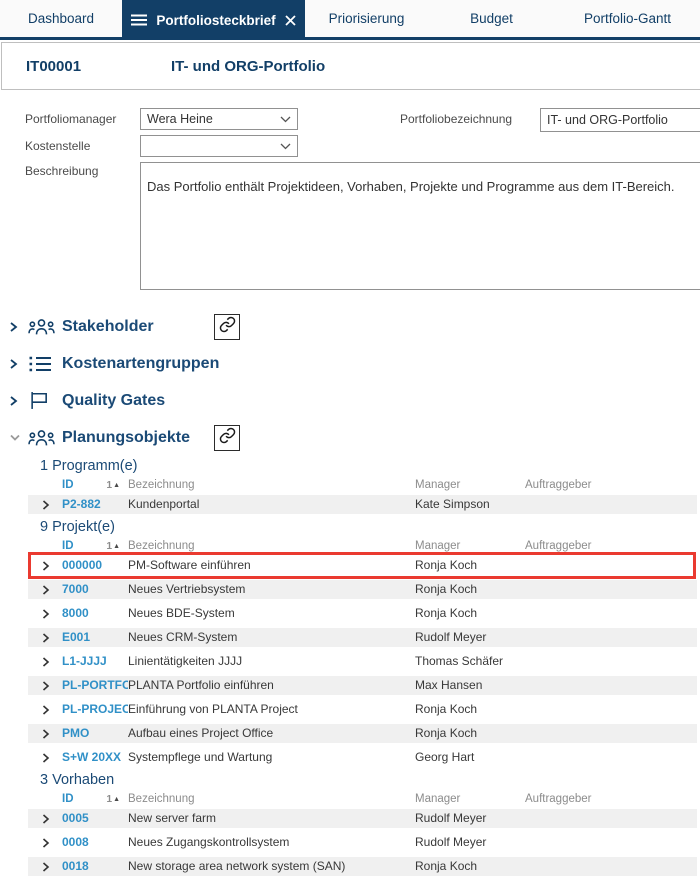 The image size is (700, 881). Describe the element at coordinates (95, 733) in the screenshot. I see `row-id-link: PMO` at that location.